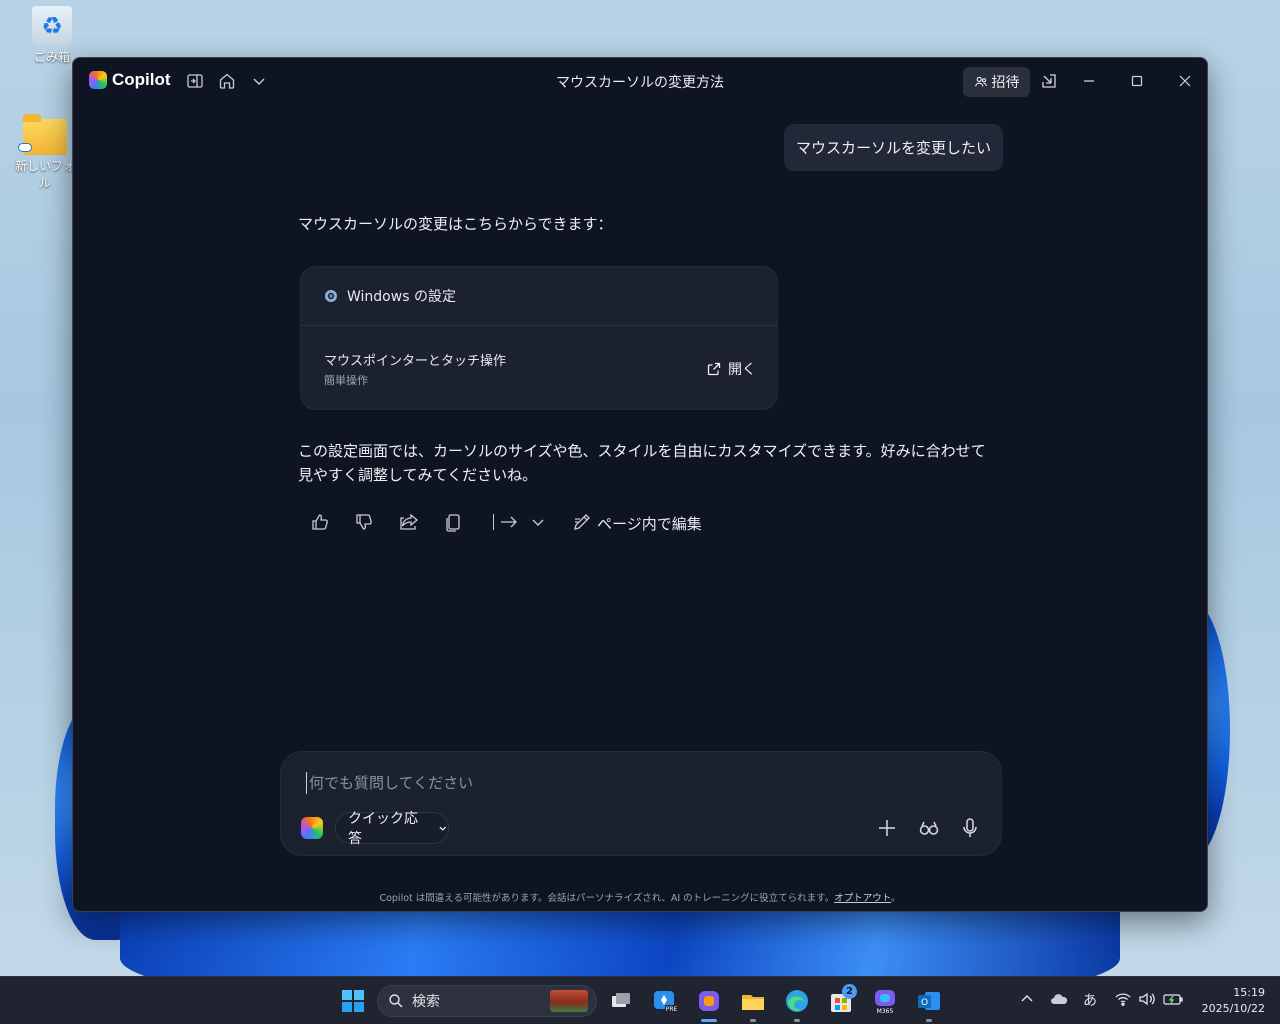 This screenshot has width=1280, height=1024. I want to click on ai-response-intro: マウスカーソルの変更はこちらからできます：, so click(455, 224).